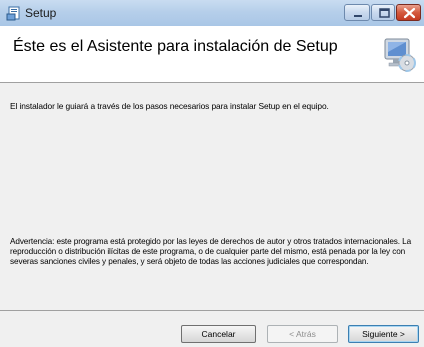 The width and height of the screenshot is (424, 347). I want to click on close-button, so click(408, 12).